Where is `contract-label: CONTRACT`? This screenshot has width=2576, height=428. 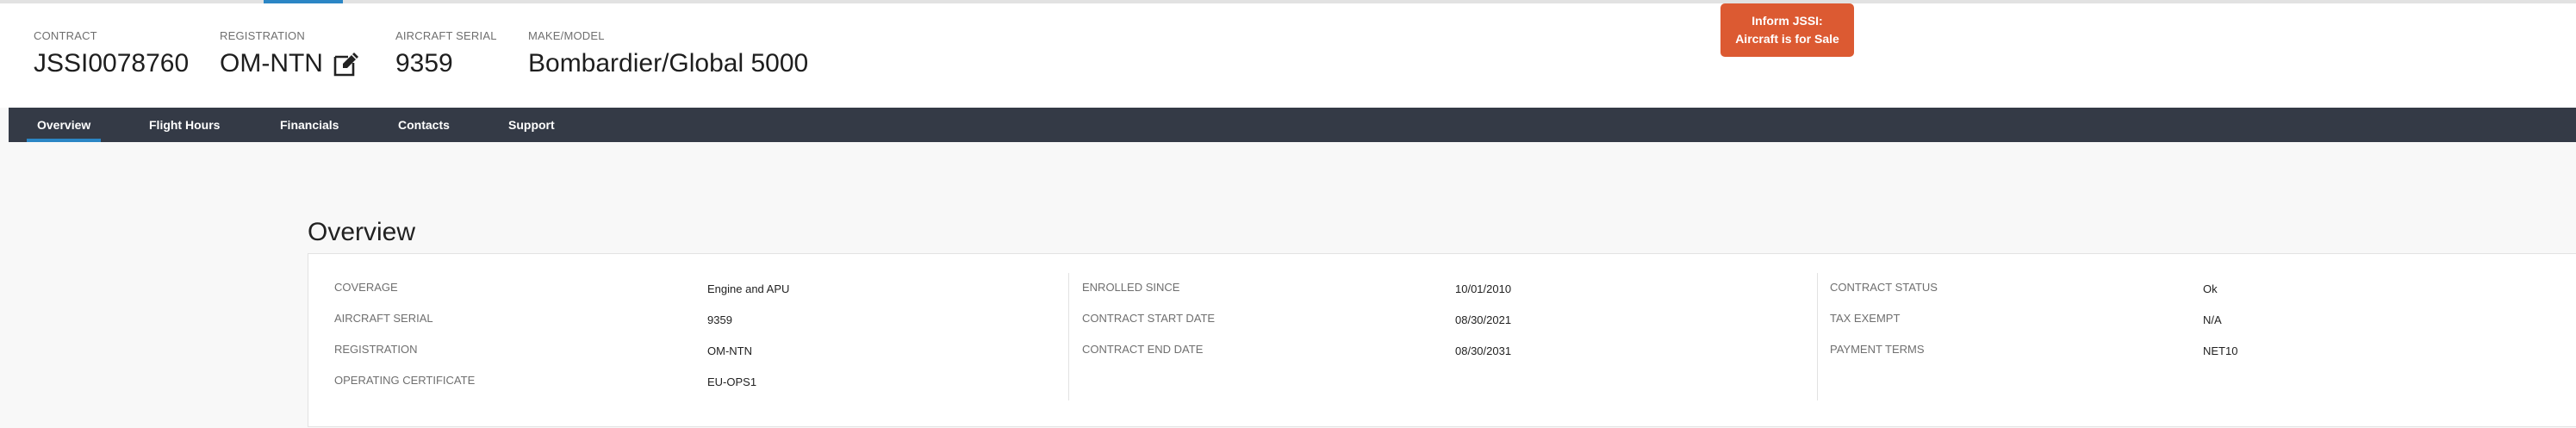
contract-label: CONTRACT is located at coordinates (66, 35).